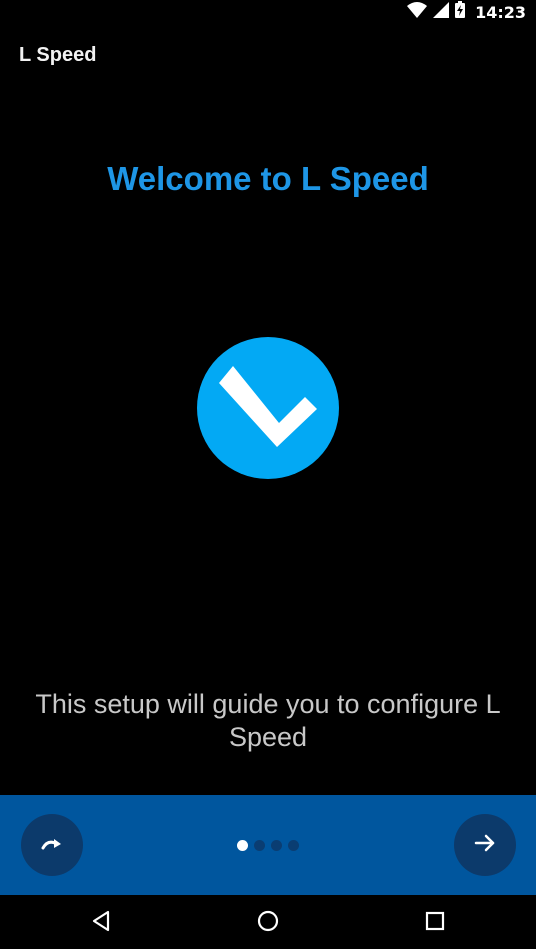 This screenshot has height=949, width=536. I want to click on page-indicator, so click(268, 845).